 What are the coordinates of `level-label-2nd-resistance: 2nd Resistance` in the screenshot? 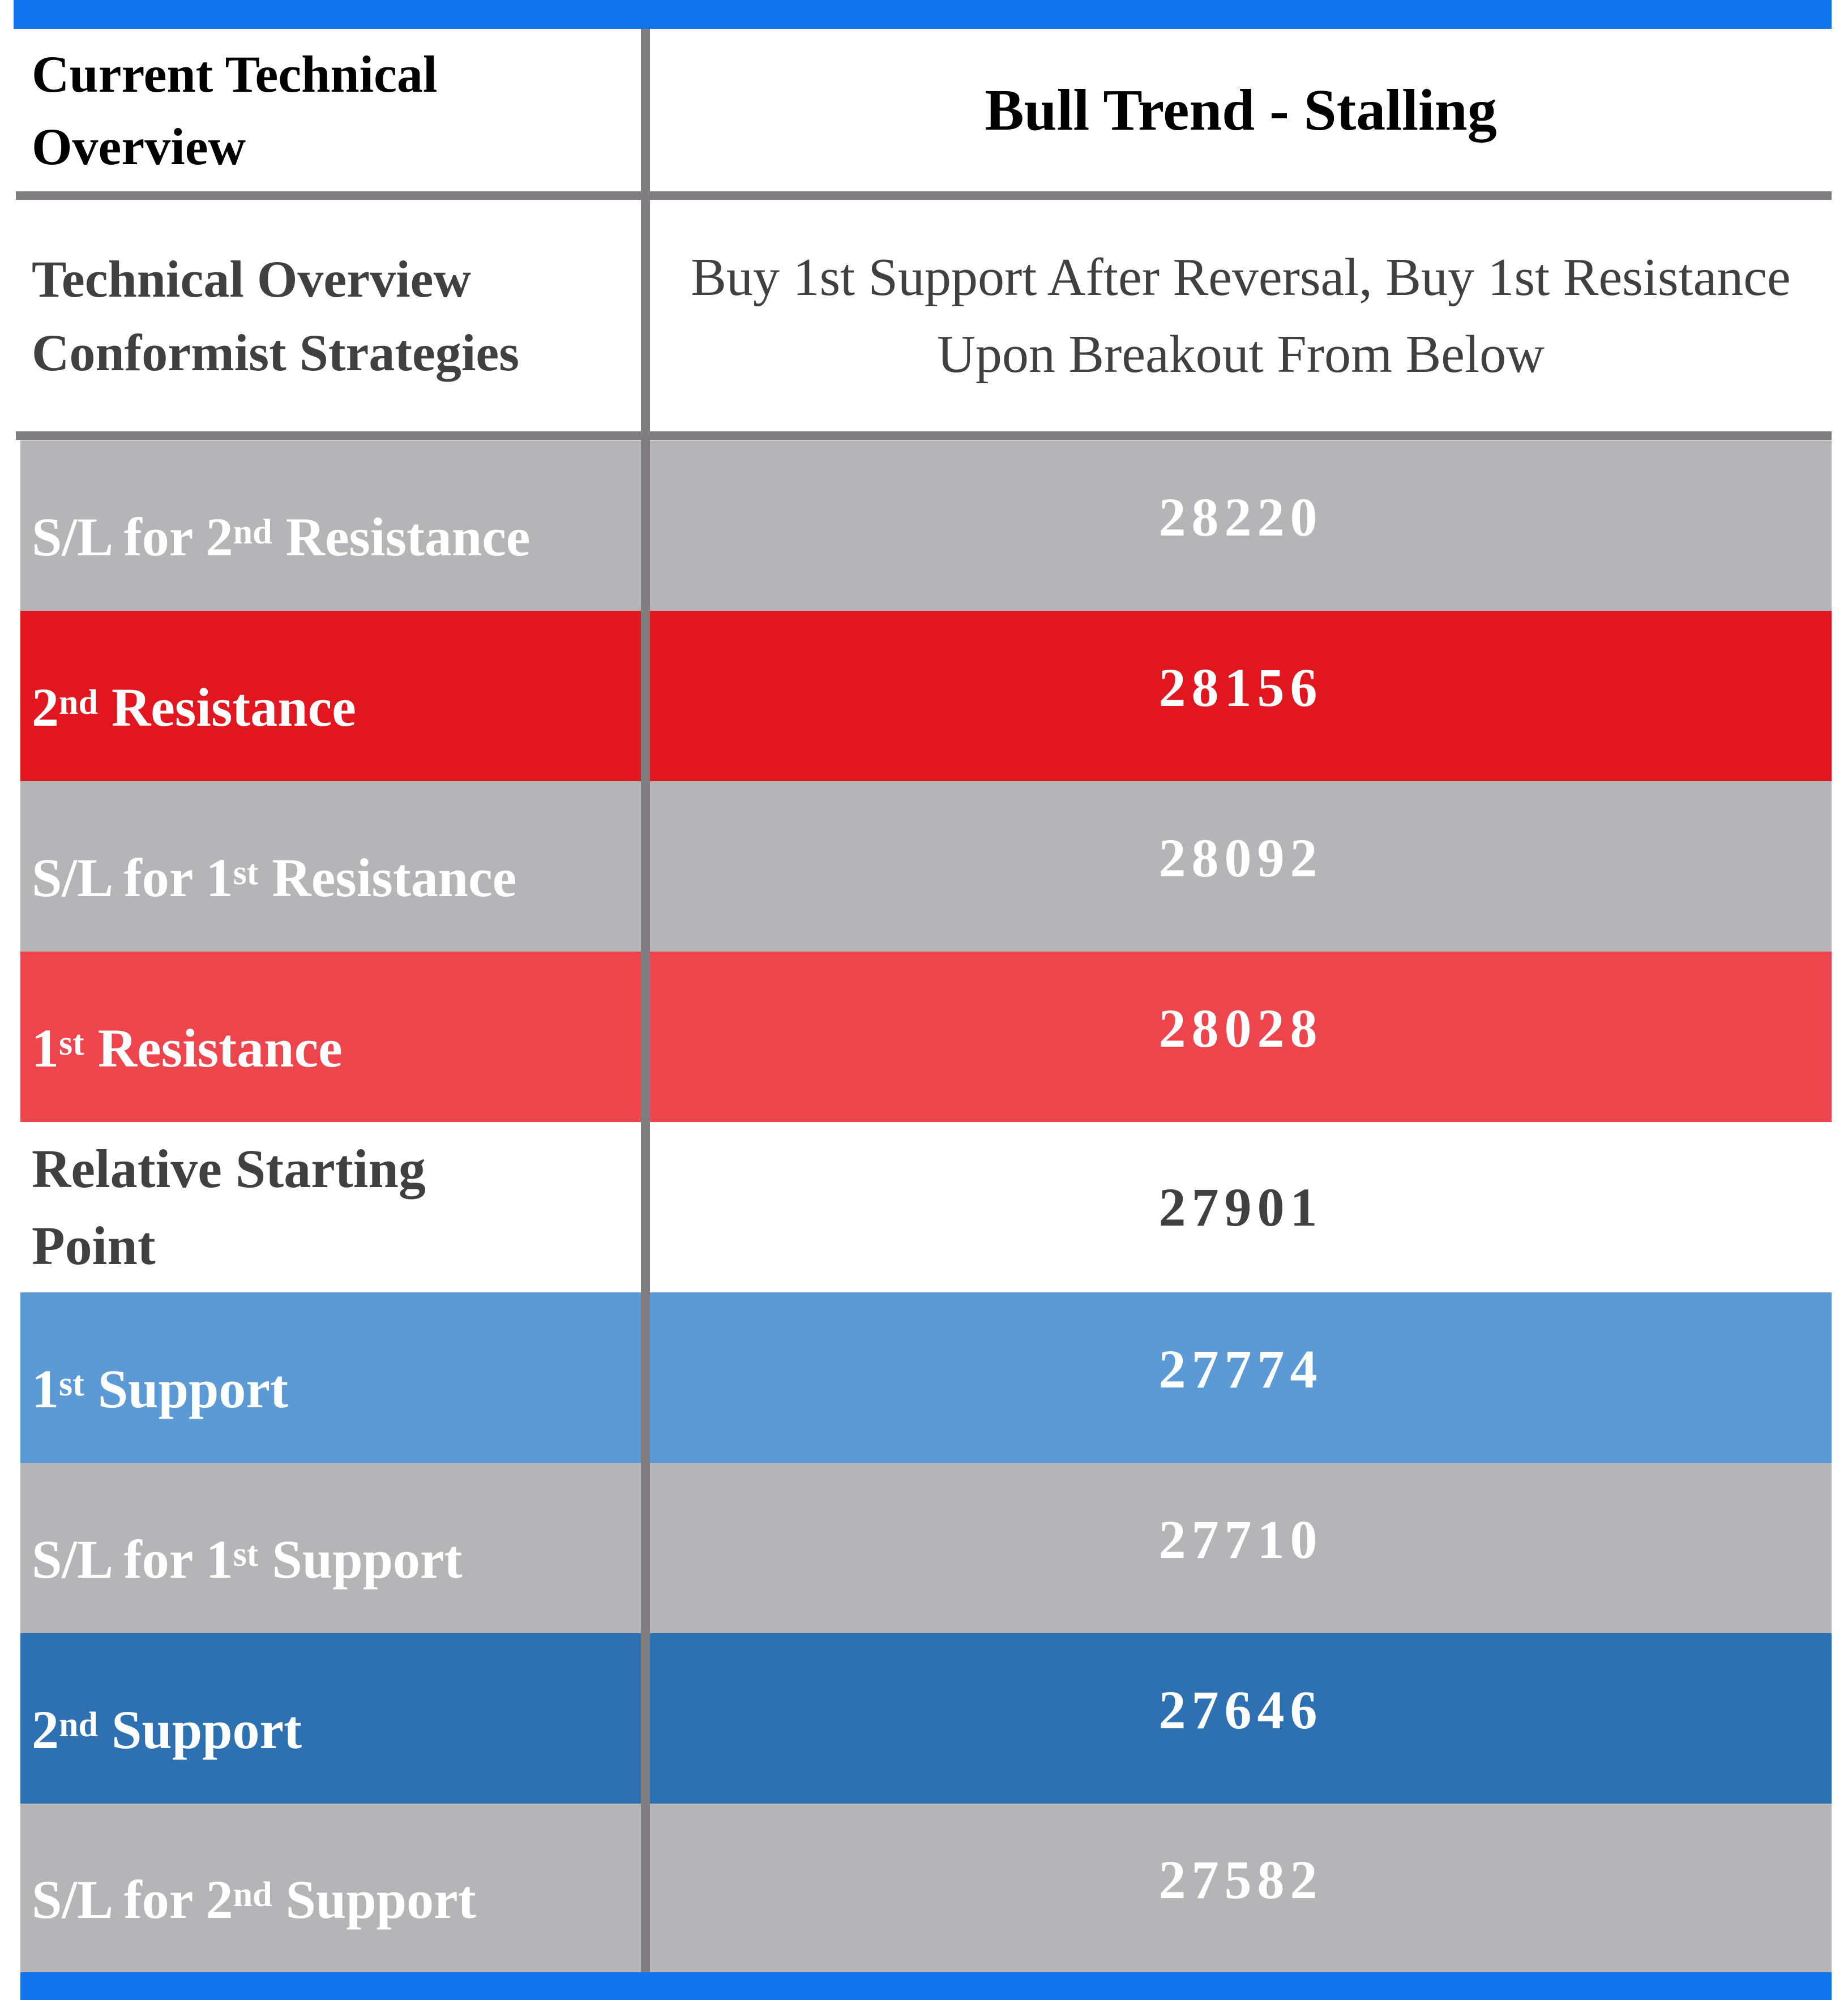 It's located at (330, 696).